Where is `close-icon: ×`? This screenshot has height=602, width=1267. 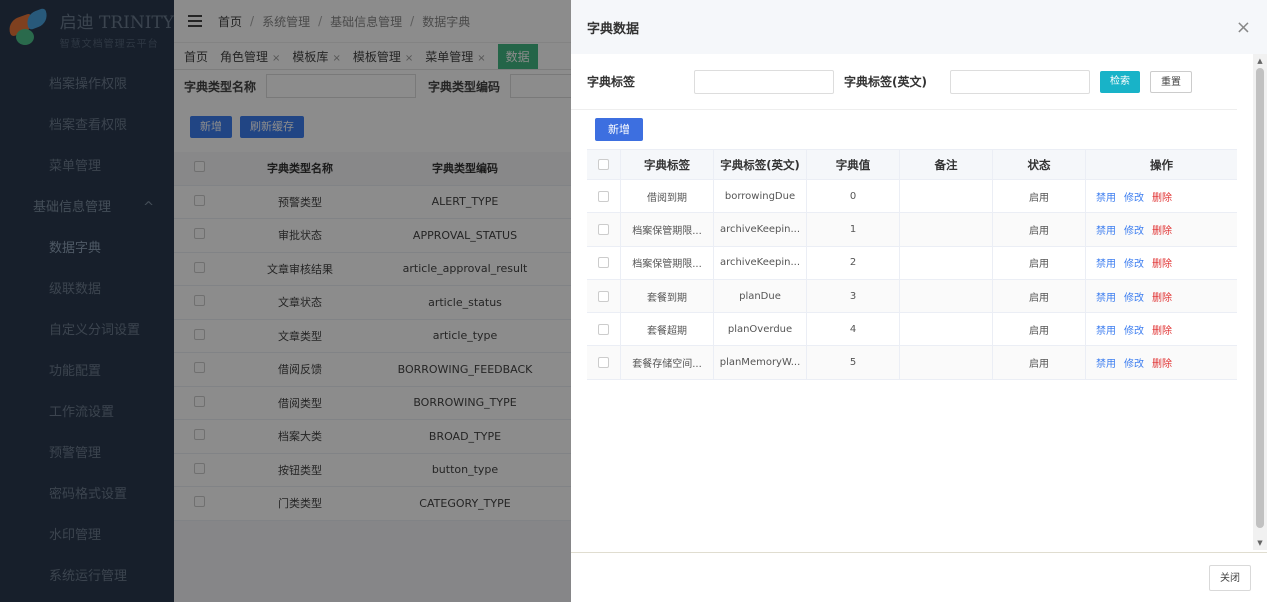
close-icon: × is located at coordinates (1243, 27).